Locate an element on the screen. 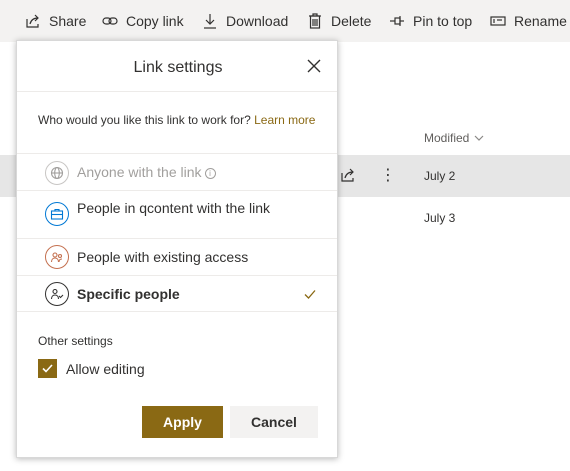 Image resolution: width=570 pixels, height=471 pixels. checkbox-checked-icon is located at coordinates (47, 368).